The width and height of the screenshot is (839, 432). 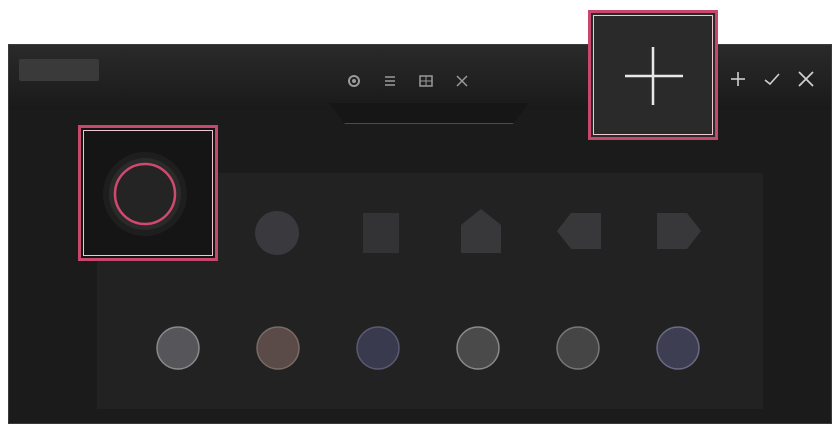 What do you see at coordinates (579, 233) in the screenshot?
I see `shape-arrow-left` at bounding box center [579, 233].